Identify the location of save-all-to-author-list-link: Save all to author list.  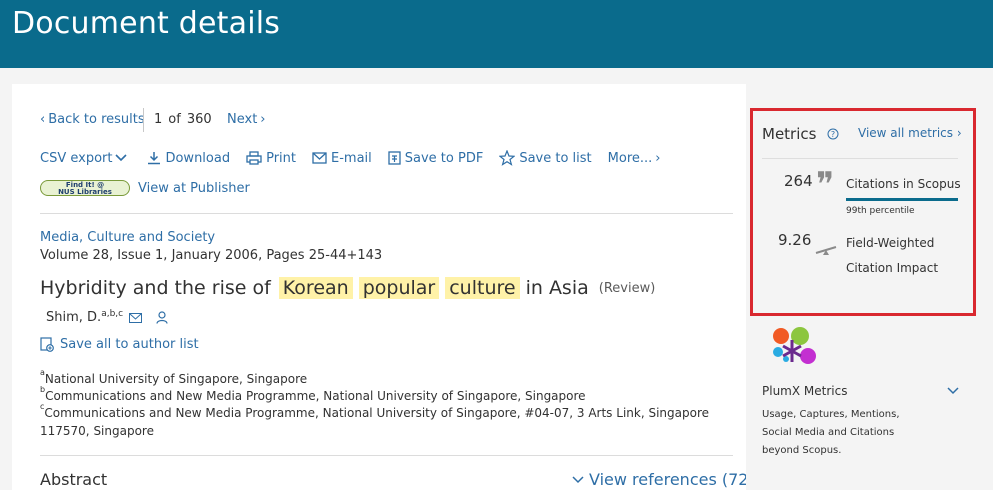
(119, 344).